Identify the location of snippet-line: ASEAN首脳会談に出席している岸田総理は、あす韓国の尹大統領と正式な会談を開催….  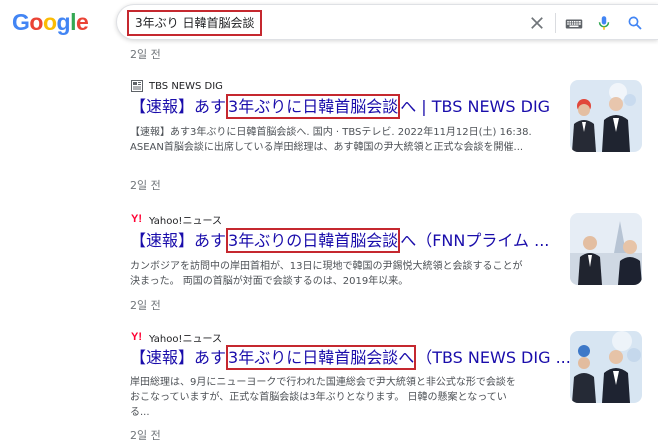
(327, 147).